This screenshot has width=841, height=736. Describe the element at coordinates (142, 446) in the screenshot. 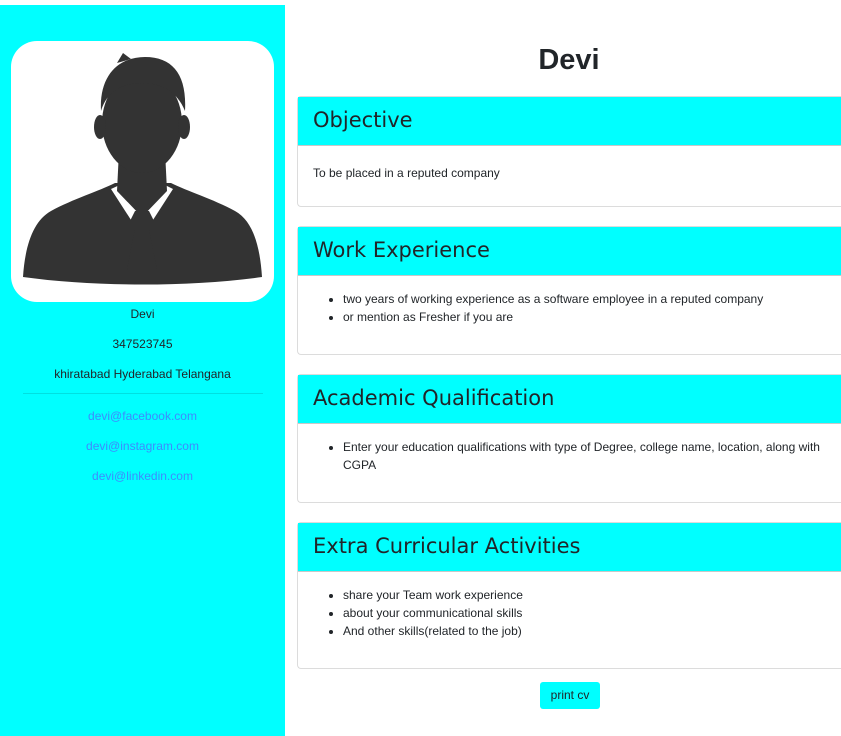

I see `instagram-link: devi@instagram.com` at that location.